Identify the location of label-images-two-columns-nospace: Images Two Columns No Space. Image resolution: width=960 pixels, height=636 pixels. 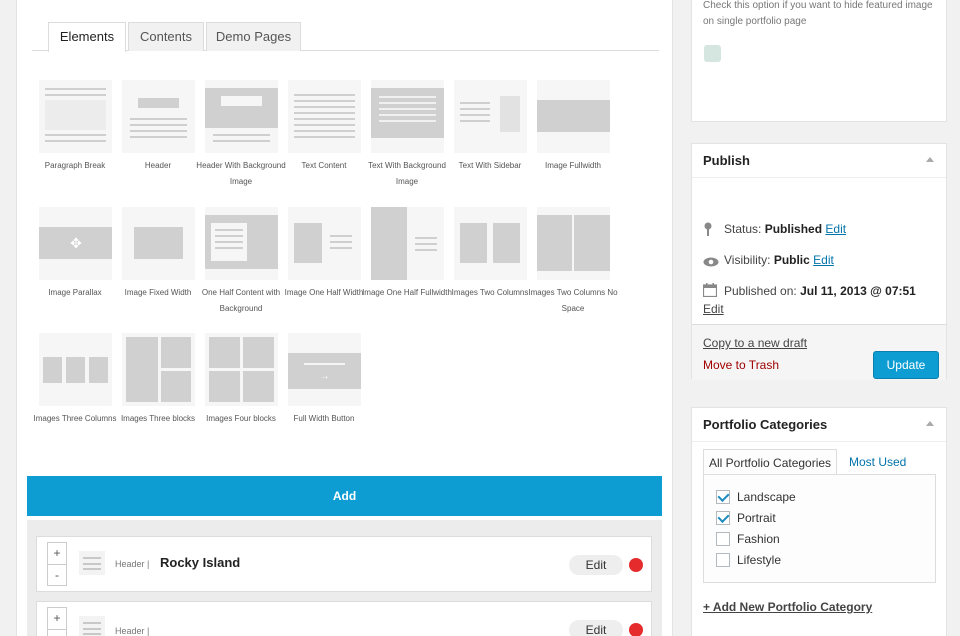
(573, 300).